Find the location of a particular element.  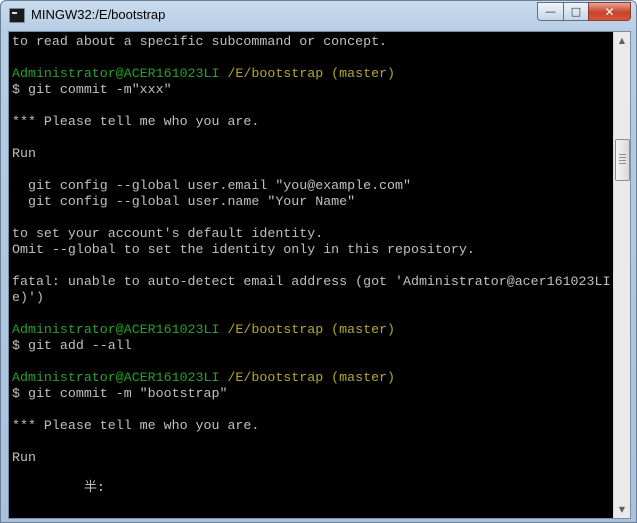

terminal-line: $ git commit -m "bootstrap" is located at coordinates (120, 393).